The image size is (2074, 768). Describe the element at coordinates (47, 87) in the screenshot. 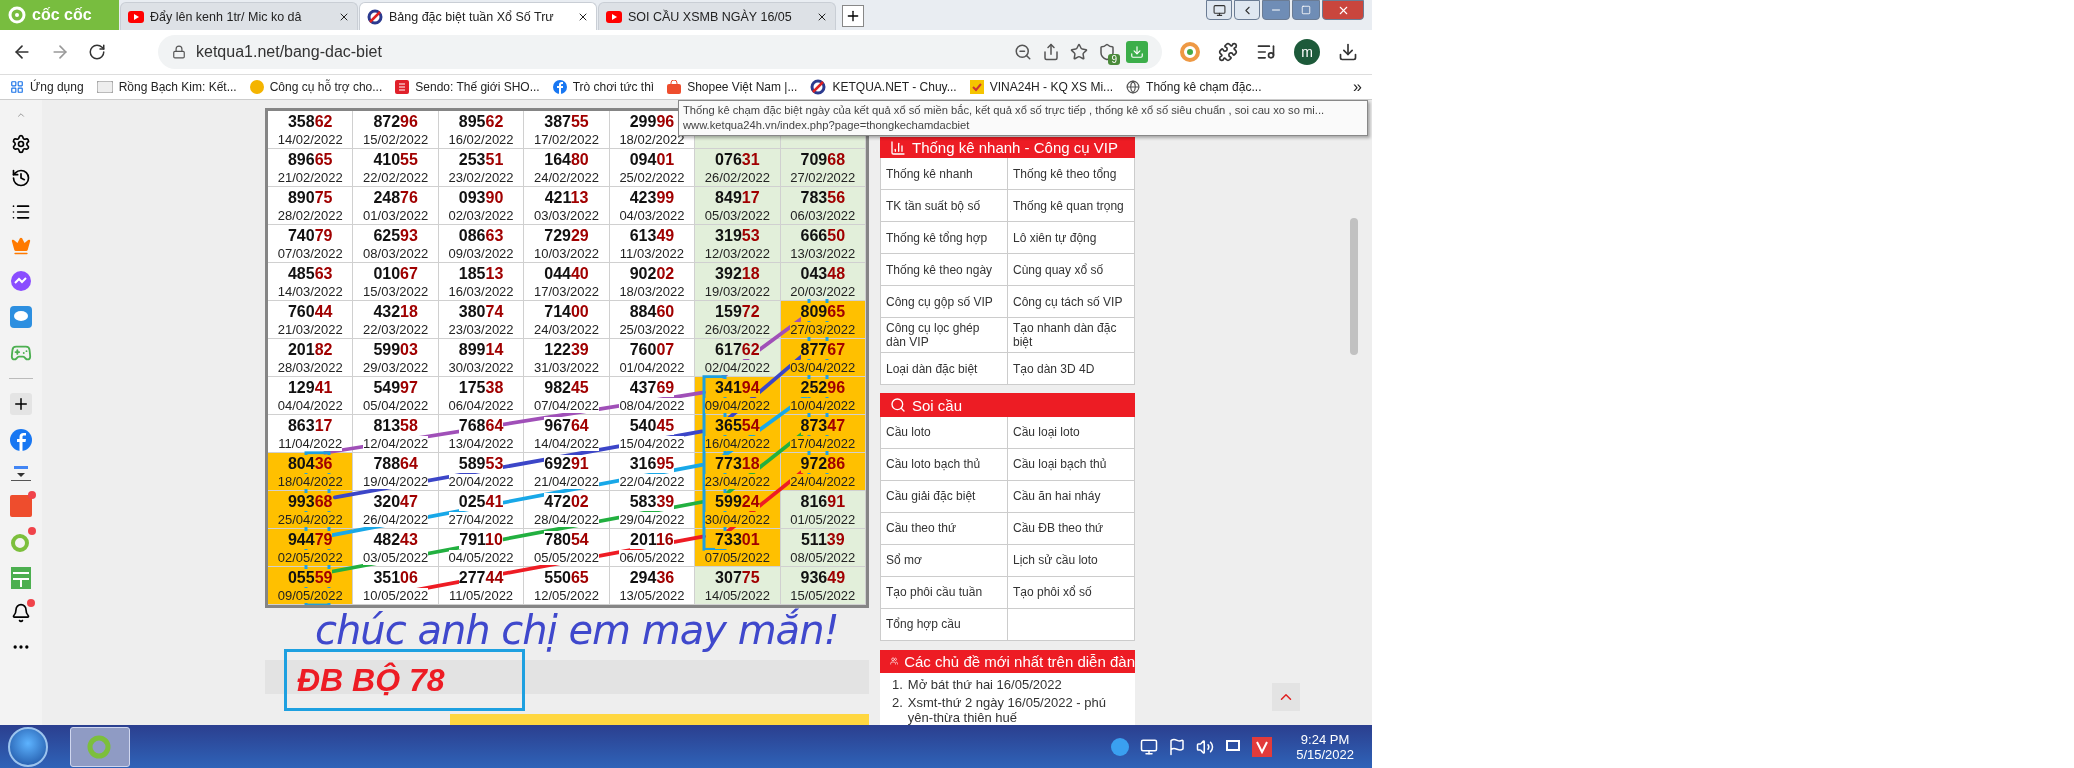

I see `bookmark-link: Ứng dụng` at that location.